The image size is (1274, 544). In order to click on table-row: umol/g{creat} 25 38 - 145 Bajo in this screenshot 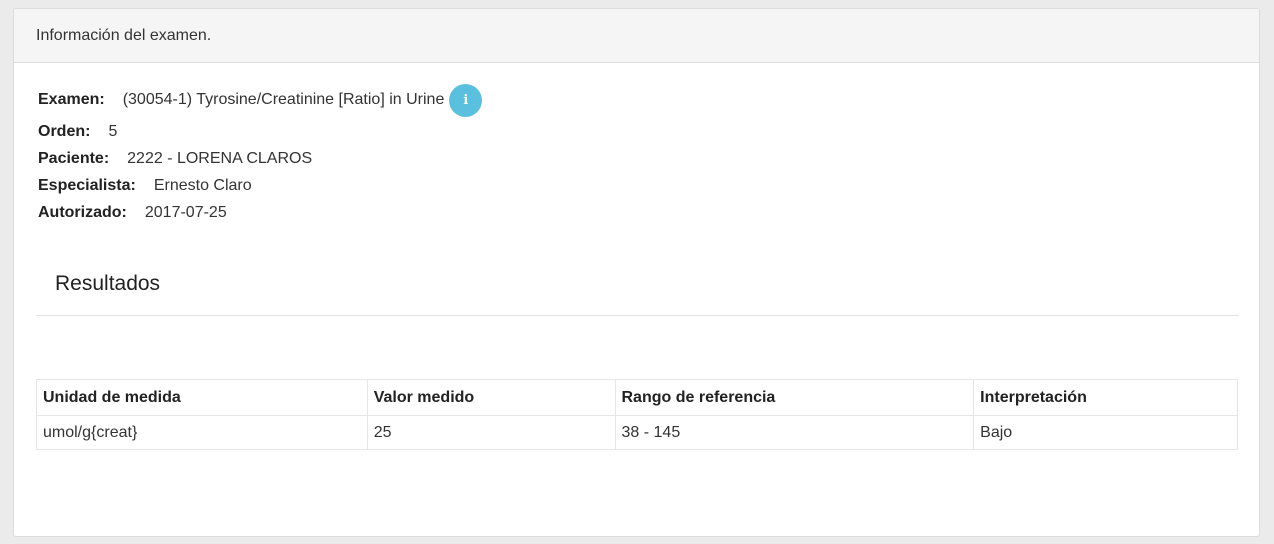, I will do `click(637, 432)`.